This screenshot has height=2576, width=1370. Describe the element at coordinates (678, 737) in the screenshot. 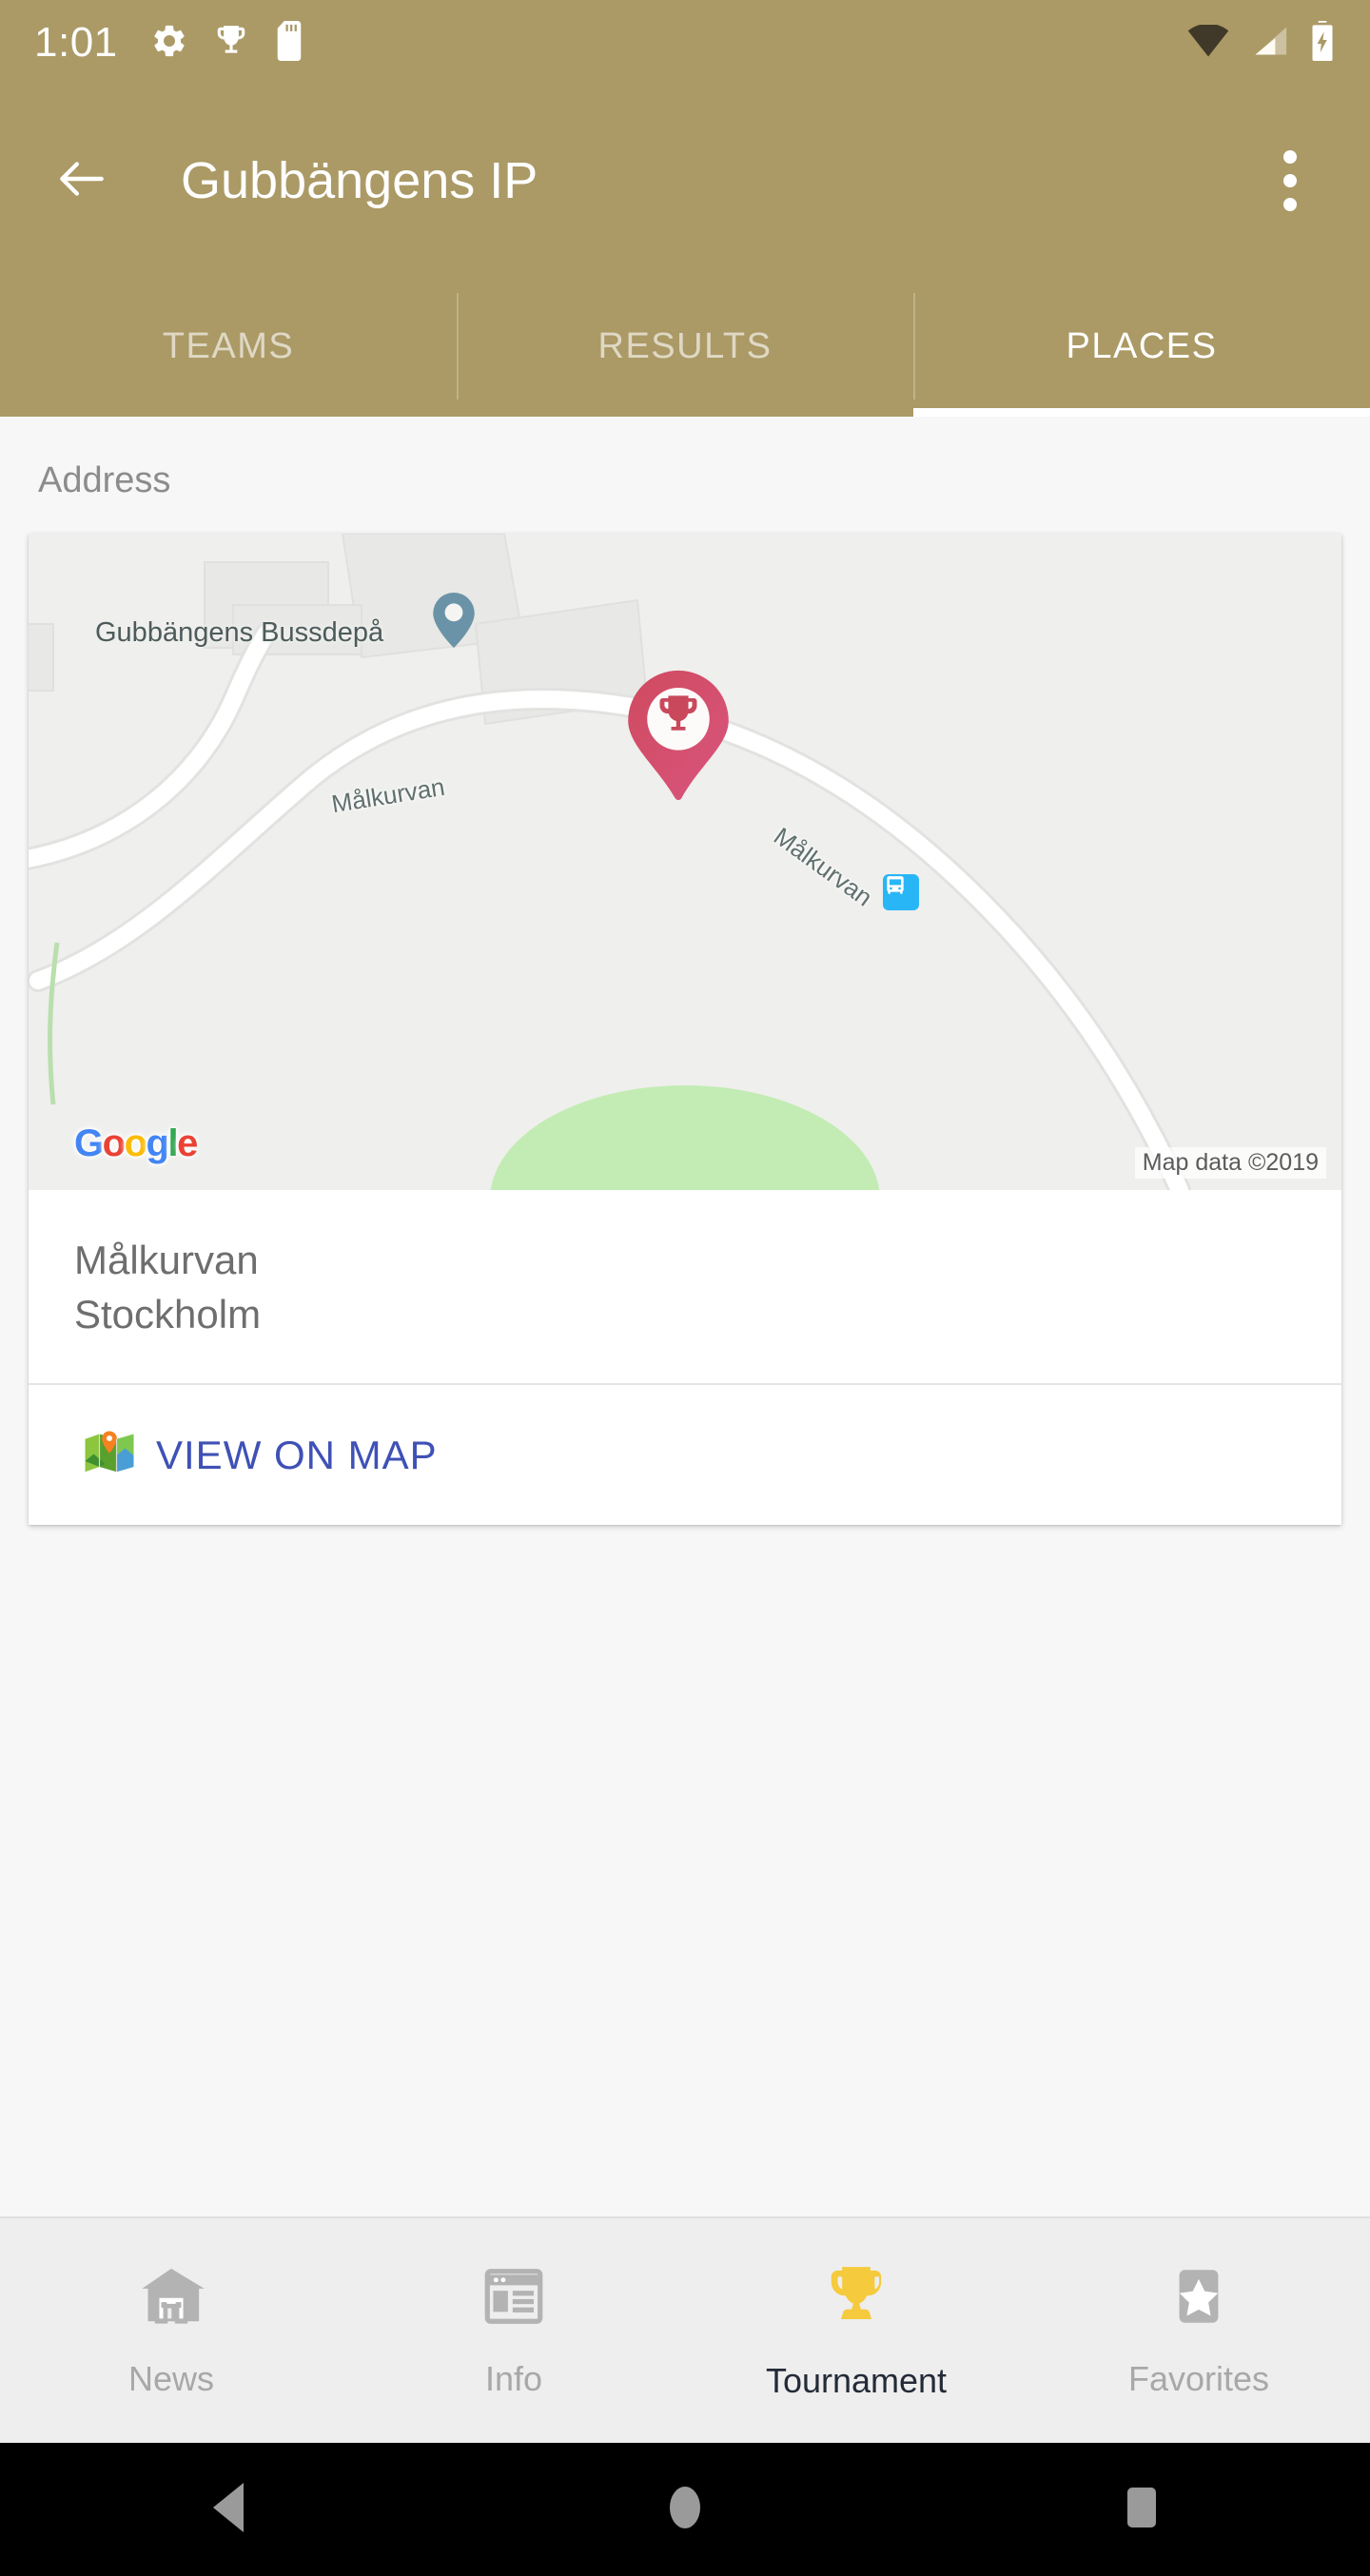

I see `trophy-map-marker` at that location.